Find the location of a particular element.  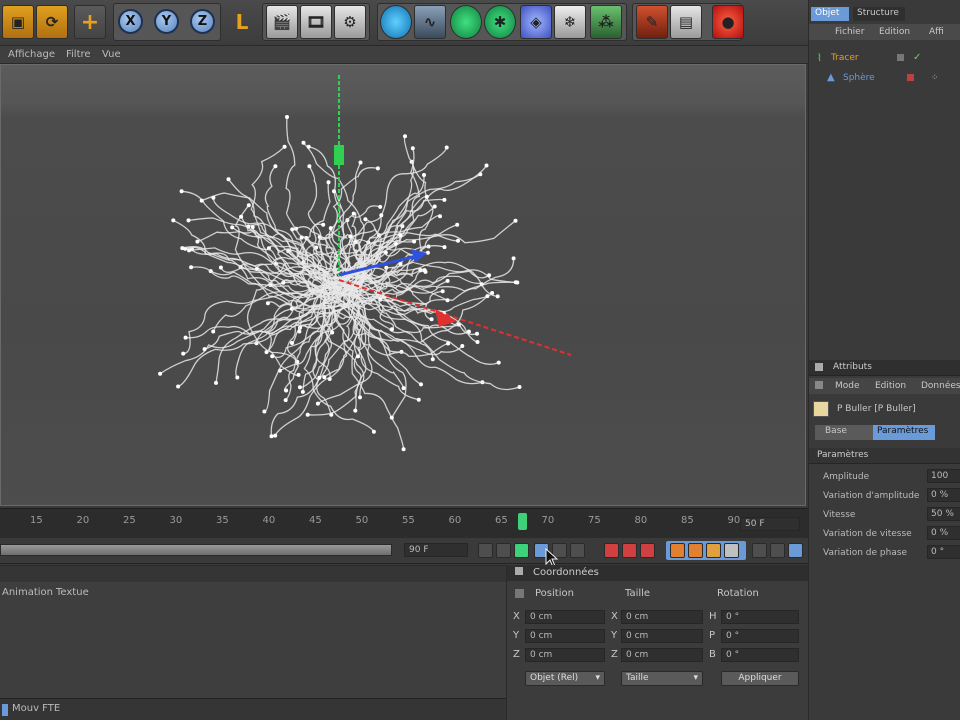

menu-filter: Filtre is located at coordinates (78, 54).